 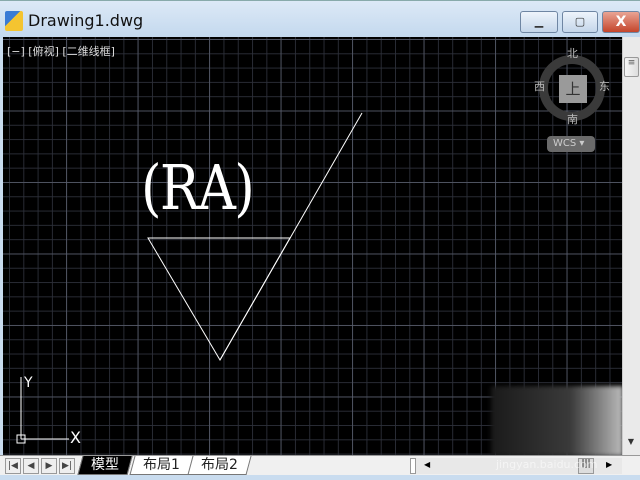 What do you see at coordinates (320, 477) in the screenshot?
I see `window-bottom-border` at bounding box center [320, 477].